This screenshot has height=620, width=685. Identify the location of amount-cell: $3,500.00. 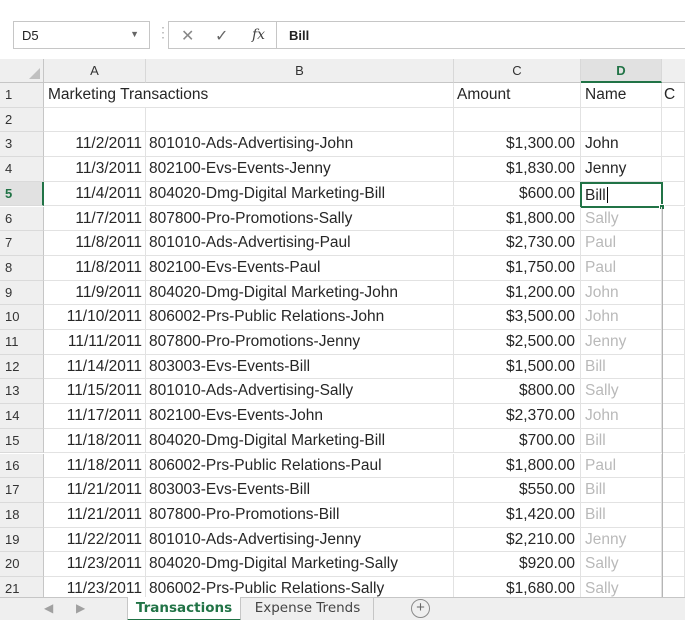
(517, 317).